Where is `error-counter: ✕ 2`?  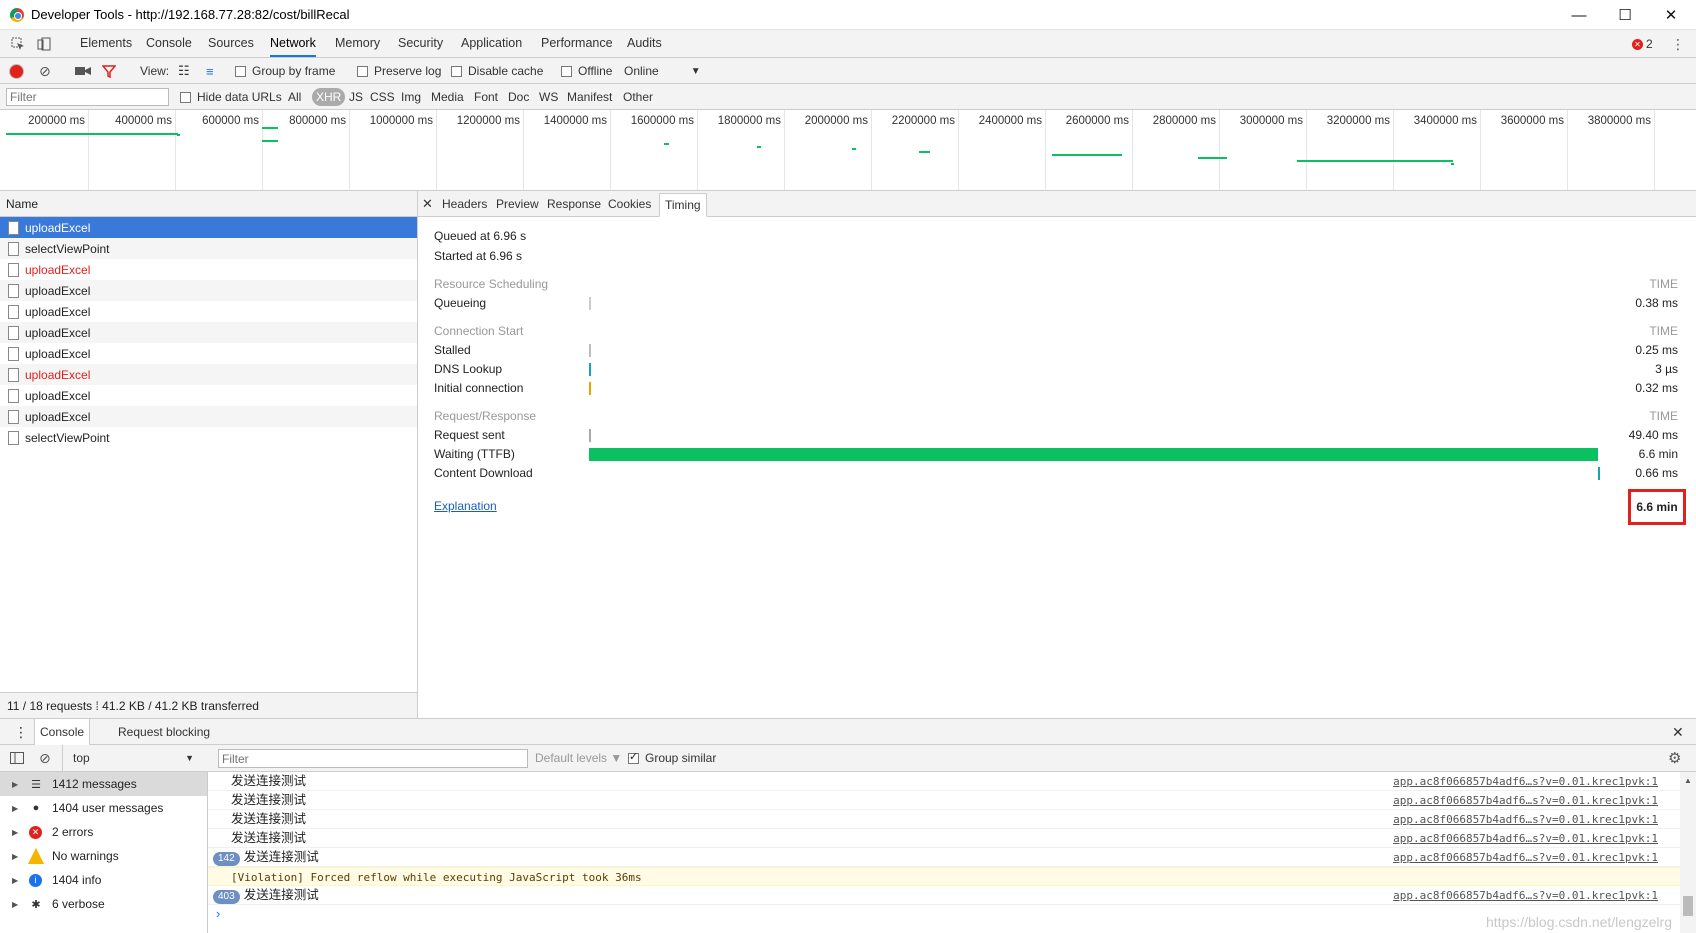 error-counter: ✕ 2 is located at coordinates (1642, 44).